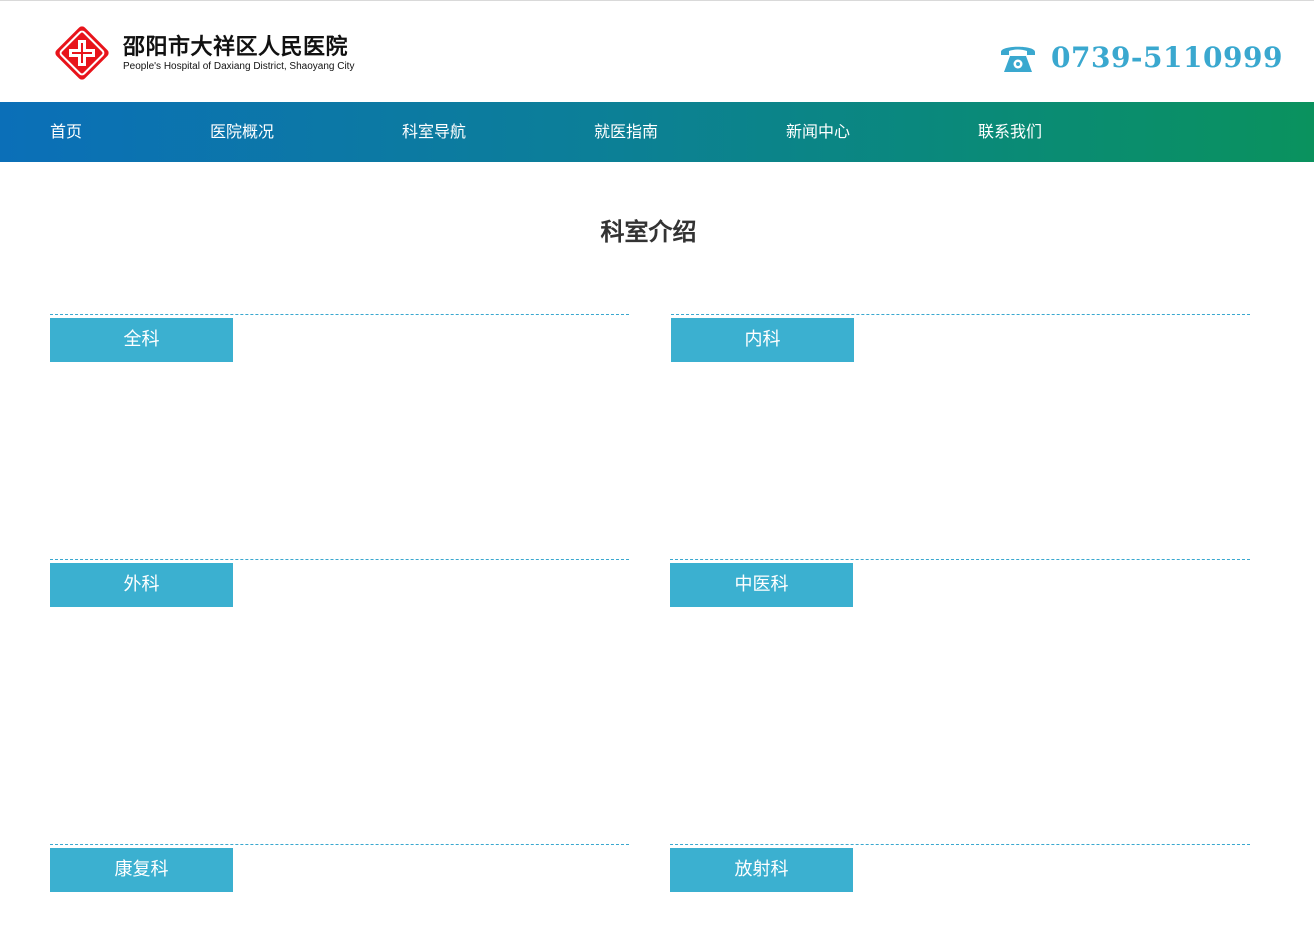 This screenshot has width=1314, height=951. I want to click on department-tab: 放射科, so click(761, 870).